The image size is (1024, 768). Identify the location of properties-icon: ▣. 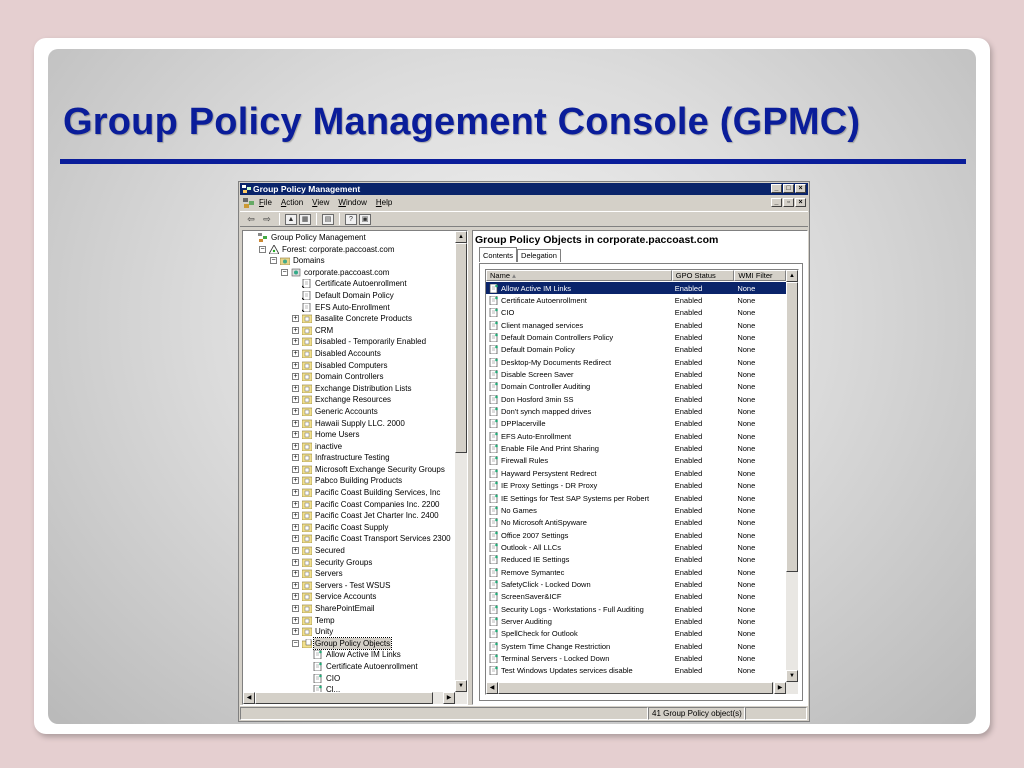
(365, 219).